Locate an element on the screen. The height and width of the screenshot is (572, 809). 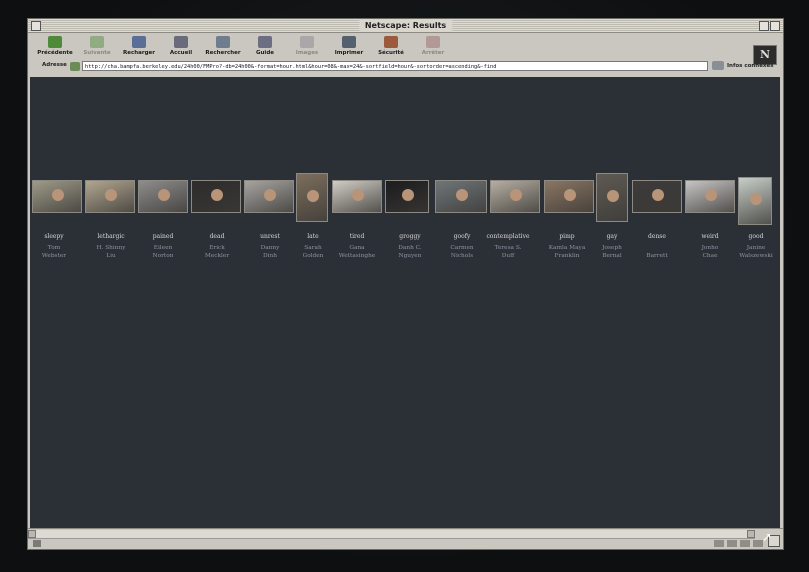
author-name: Teresa S. Duff is located at coordinates (508, 252).